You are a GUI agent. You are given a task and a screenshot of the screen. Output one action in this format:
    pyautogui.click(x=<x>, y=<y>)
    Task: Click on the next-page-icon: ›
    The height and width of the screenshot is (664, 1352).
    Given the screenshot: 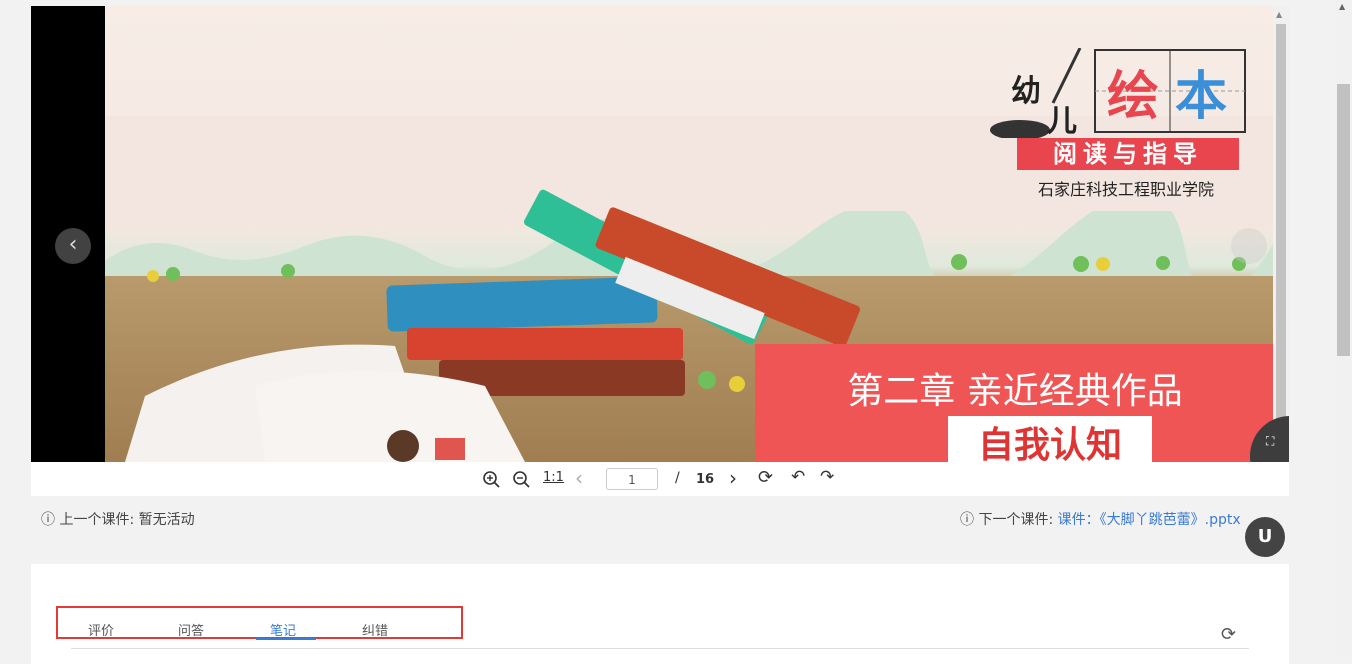 What is the action you would take?
    pyautogui.click(x=733, y=478)
    